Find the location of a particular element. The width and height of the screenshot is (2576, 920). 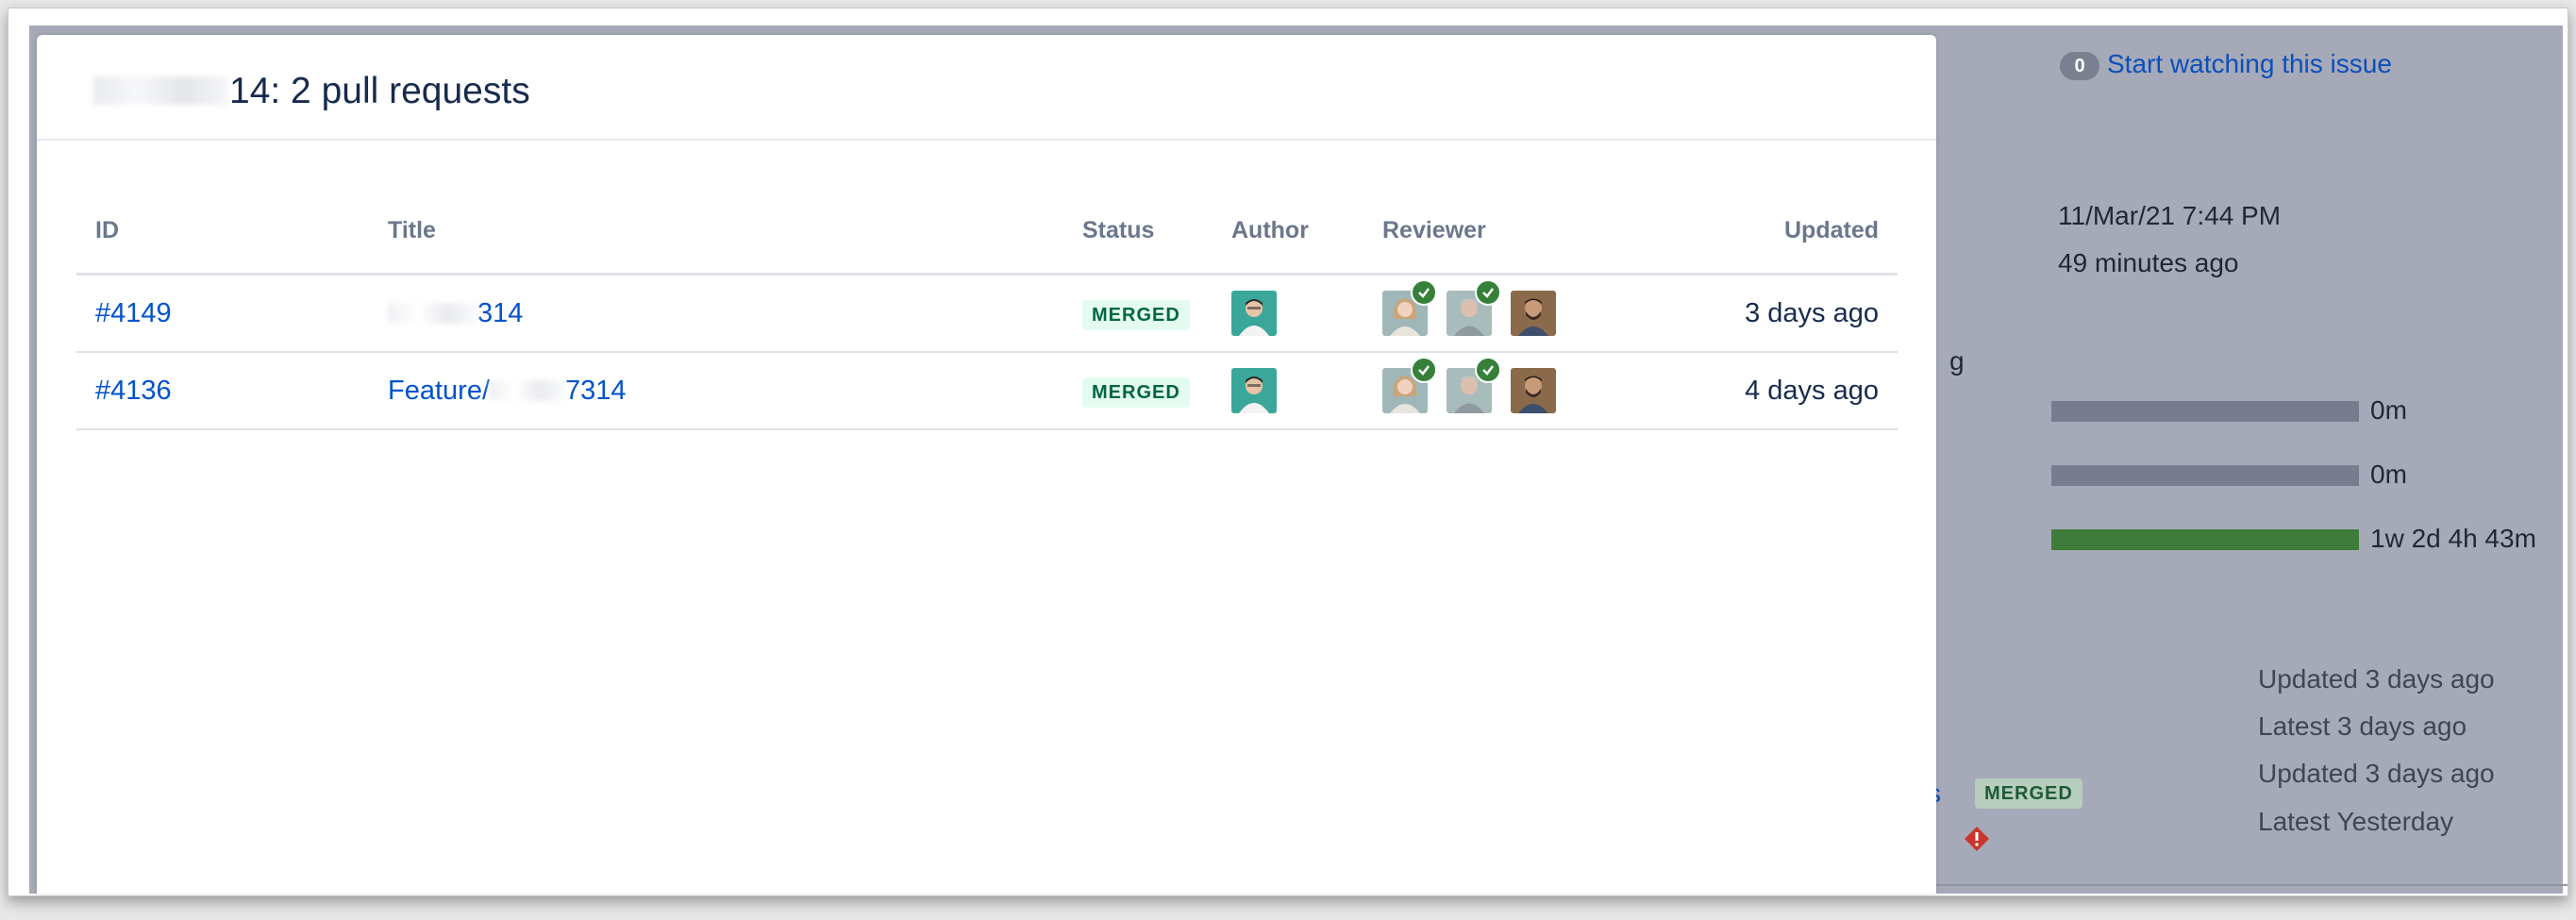

build-error-icon is located at coordinates (1977, 839).